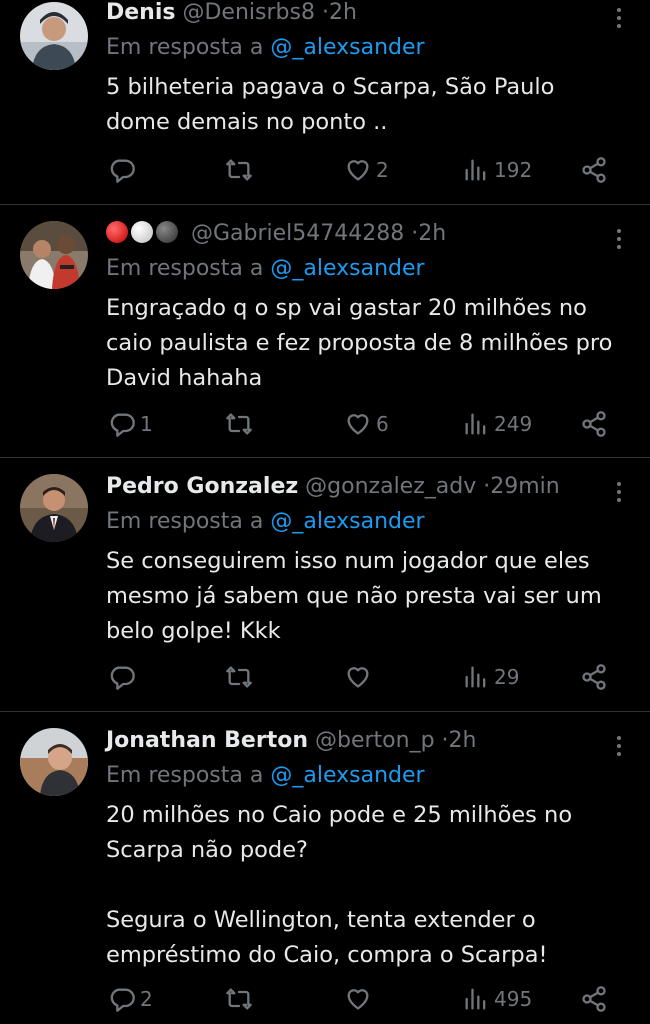 Image resolution: width=650 pixels, height=1024 pixels. I want to click on like-button: 2, so click(366, 170).